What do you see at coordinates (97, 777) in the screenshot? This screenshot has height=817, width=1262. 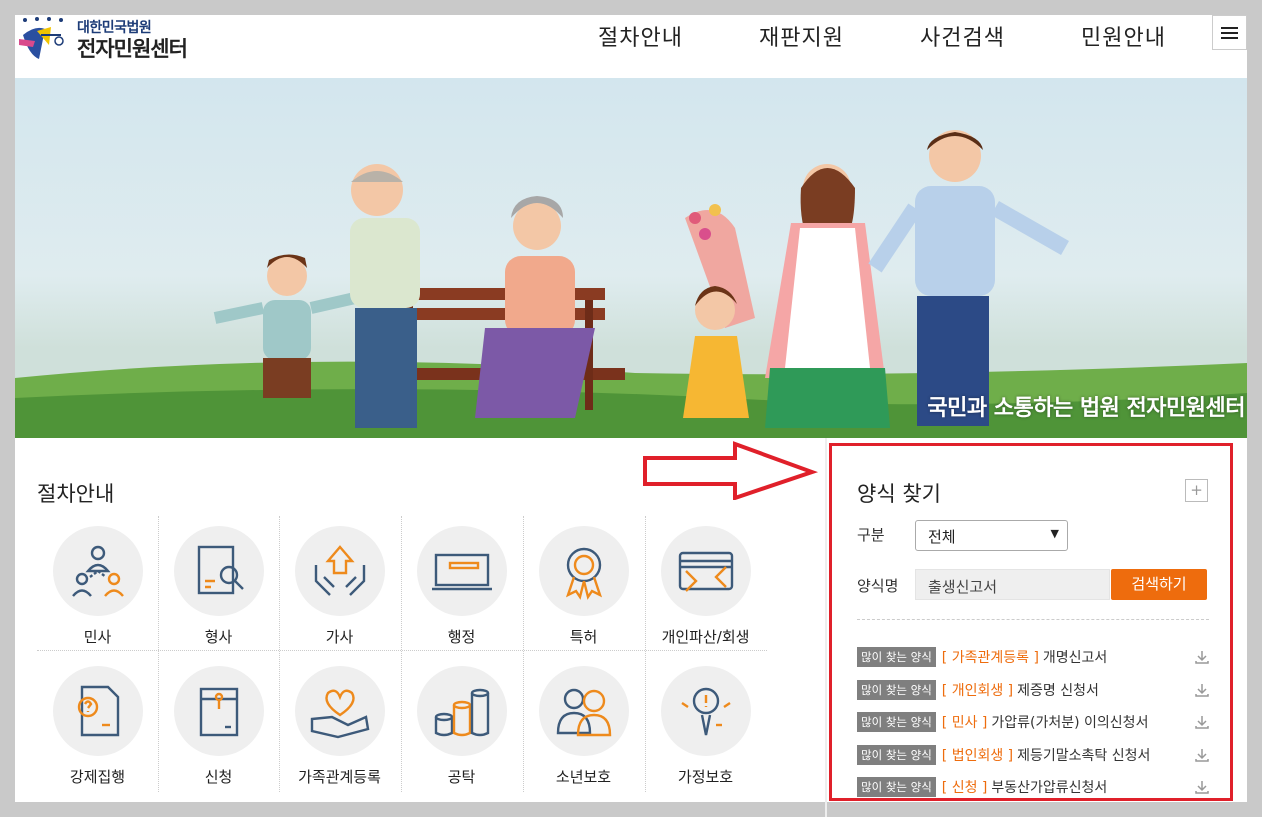 I see `procedure-label: 강제집행` at bounding box center [97, 777].